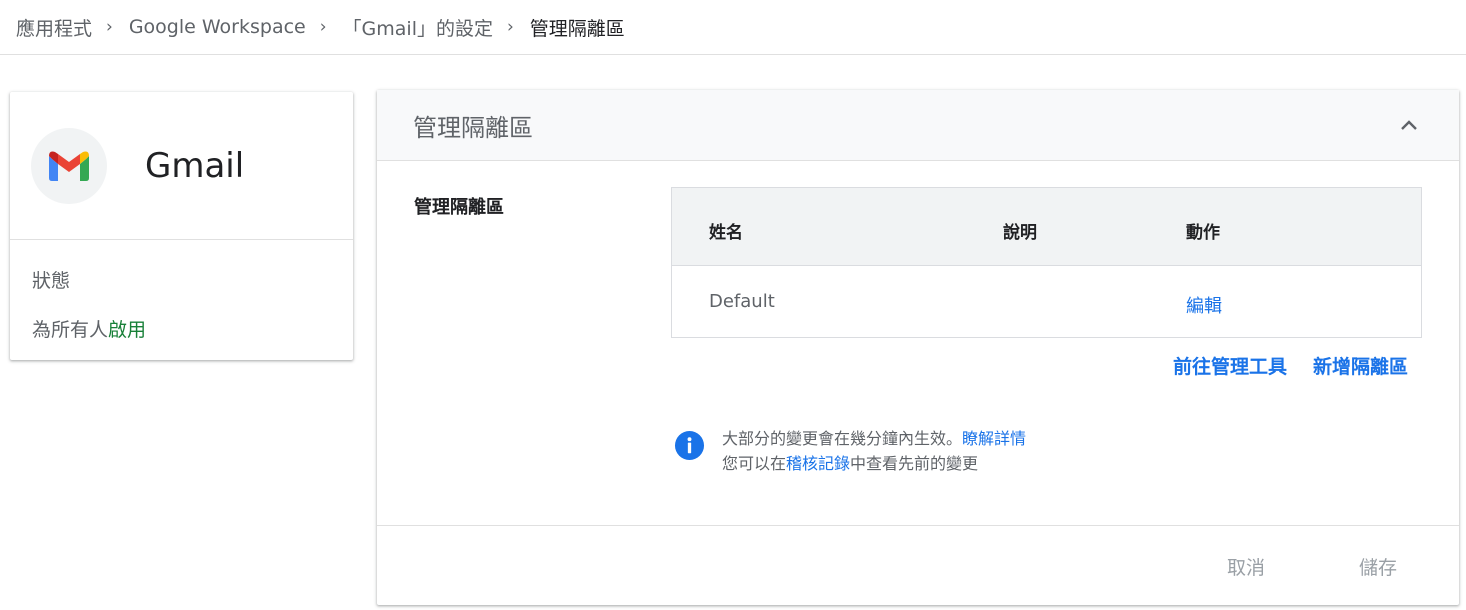 The image size is (1466, 610). I want to click on app-header: Gmail, so click(181, 166).